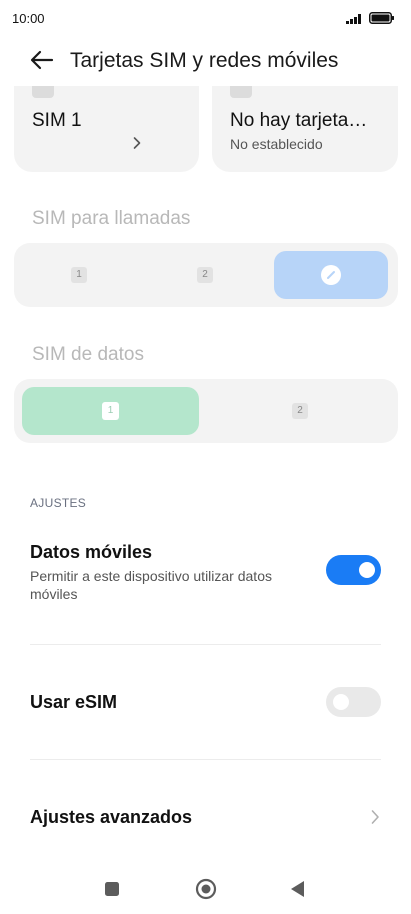 The width and height of the screenshot is (411, 914). I want to click on status-bar: 10:00, so click(205, 18).